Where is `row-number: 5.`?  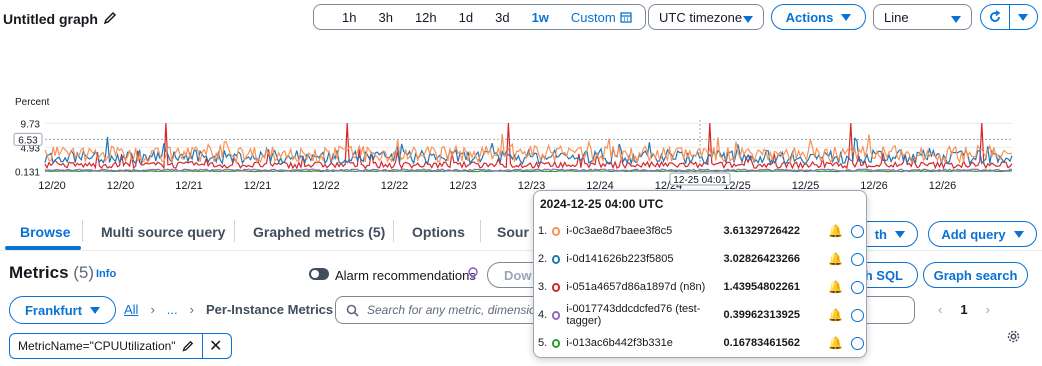 row-number: 5. is located at coordinates (543, 343).